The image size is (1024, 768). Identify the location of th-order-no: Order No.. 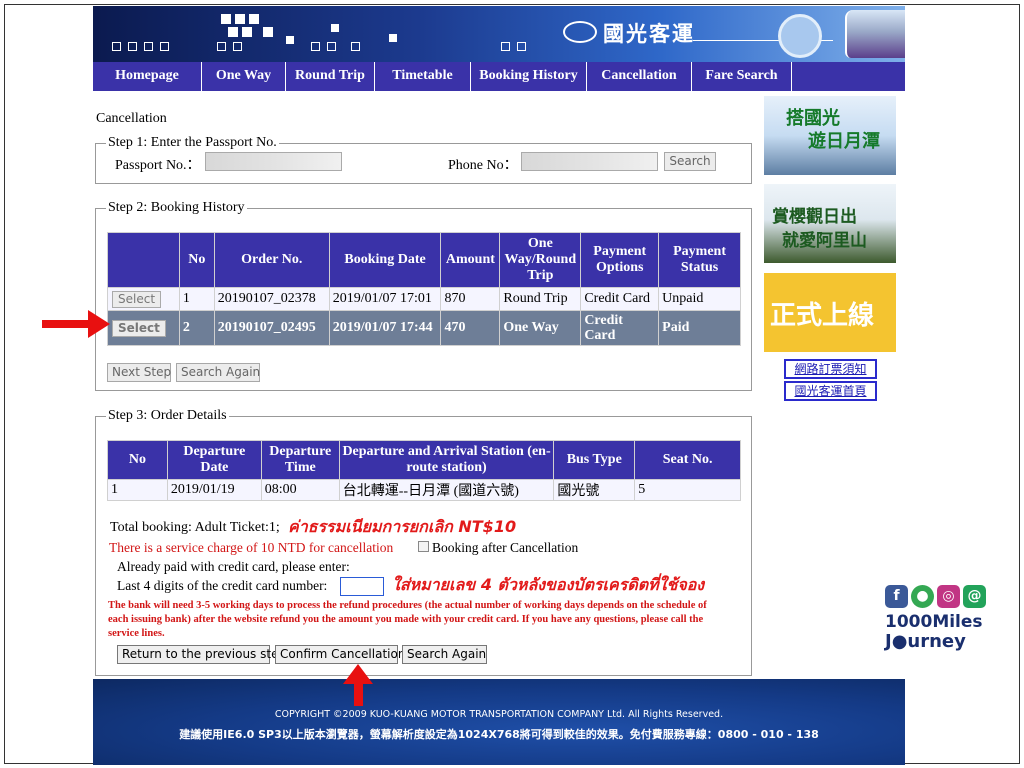
(271, 260).